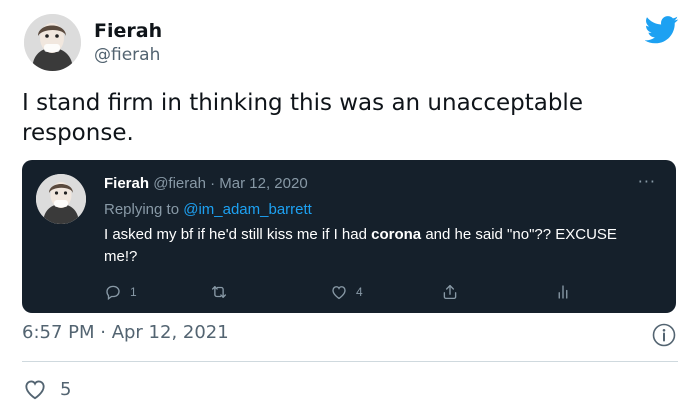 This screenshot has height=416, width=700. What do you see at coordinates (662, 30) in the screenshot?
I see `twitter-bird-icon` at bounding box center [662, 30].